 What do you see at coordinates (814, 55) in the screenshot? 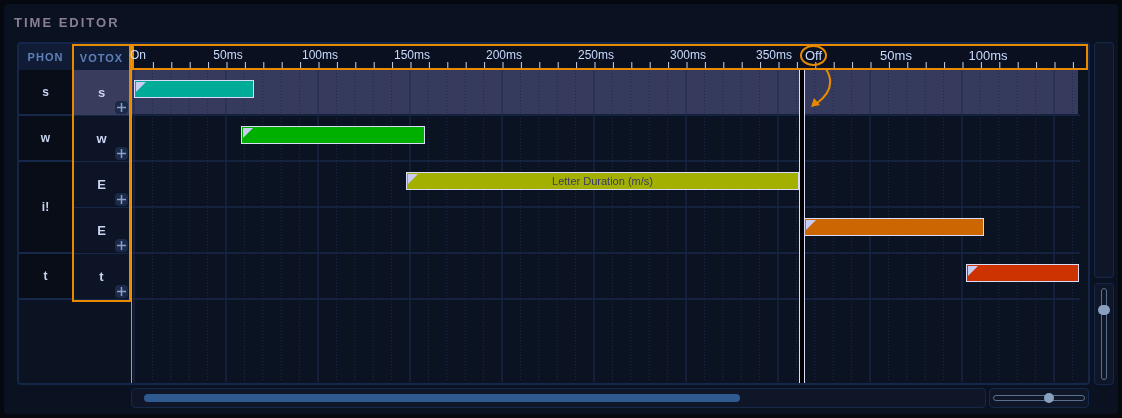
I see `off-marker-label: Off` at bounding box center [814, 55].